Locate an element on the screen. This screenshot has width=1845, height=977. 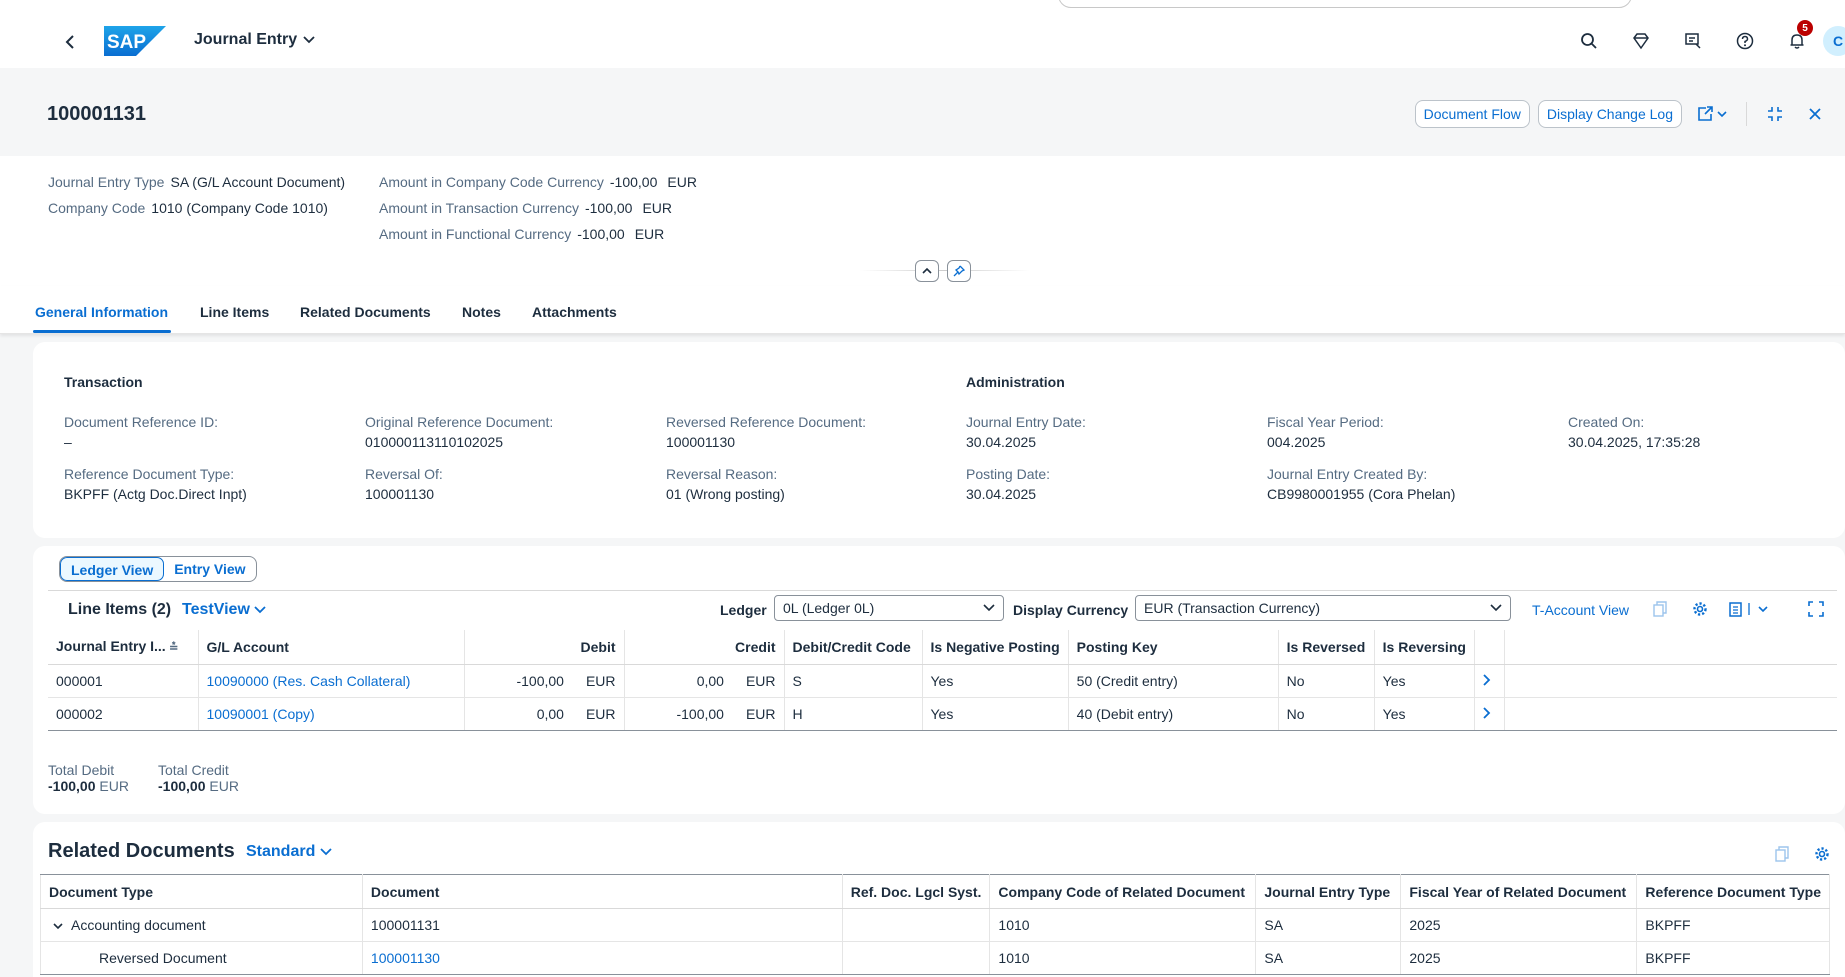
avatar: C is located at coordinates (1834, 41).